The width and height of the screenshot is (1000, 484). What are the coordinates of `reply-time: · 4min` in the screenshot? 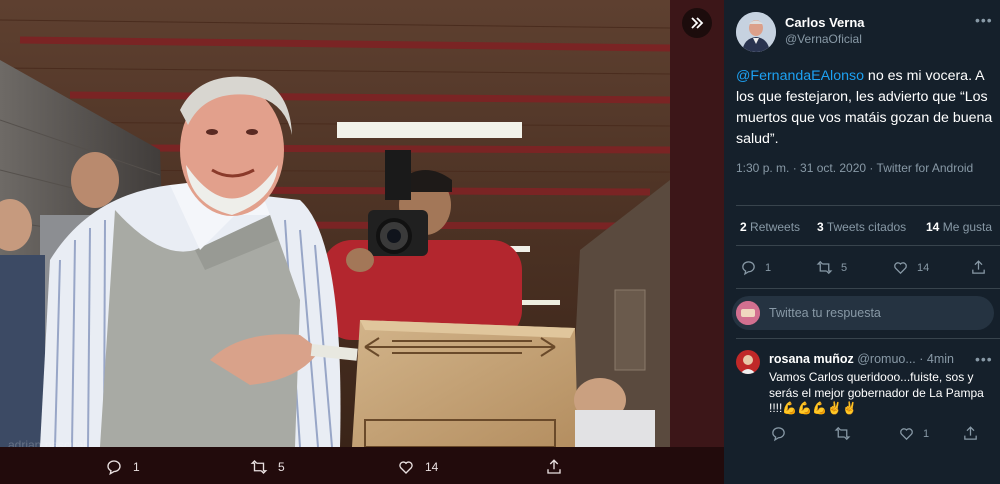 It's located at (936, 359).